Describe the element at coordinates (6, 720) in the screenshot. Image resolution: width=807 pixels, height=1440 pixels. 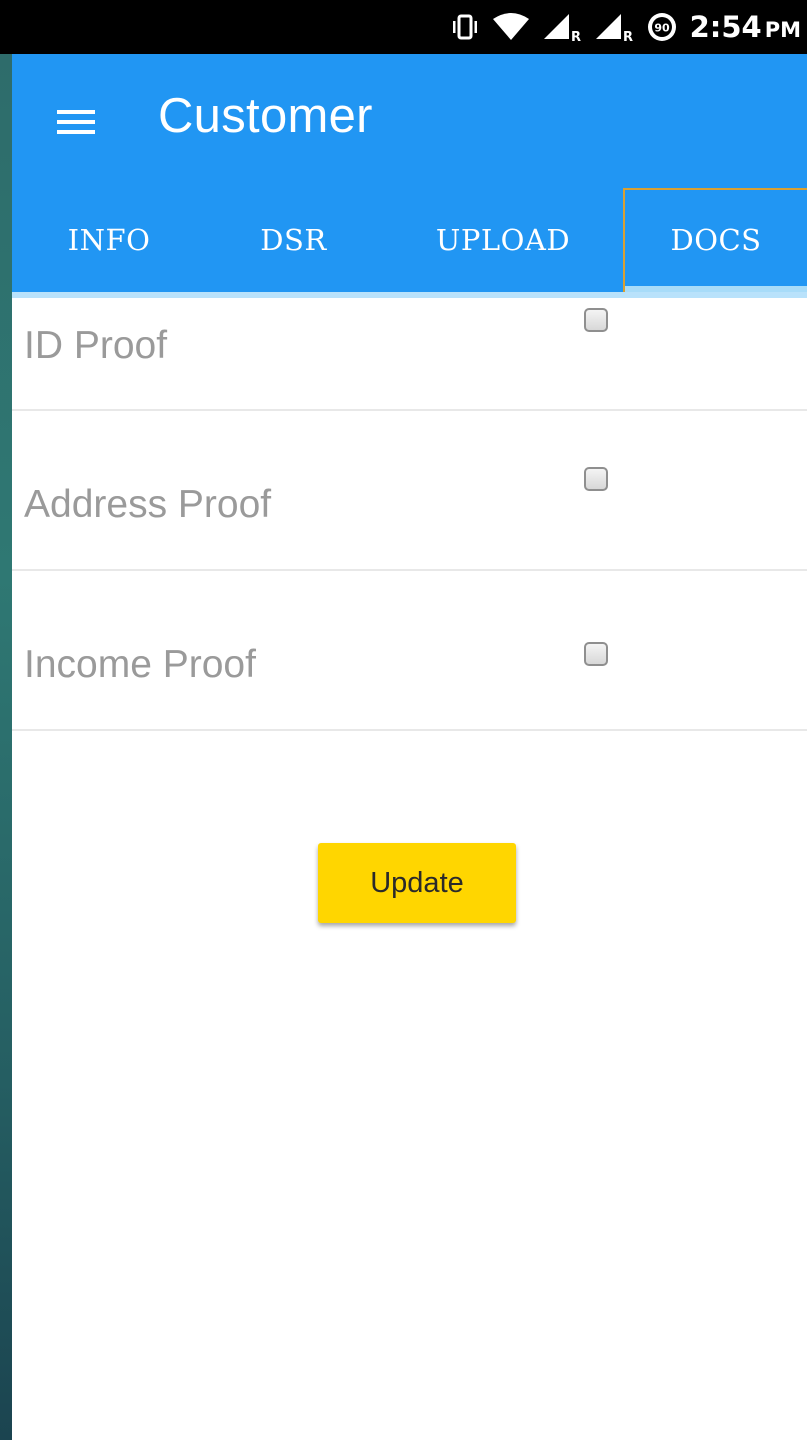
I see `window-edge` at that location.